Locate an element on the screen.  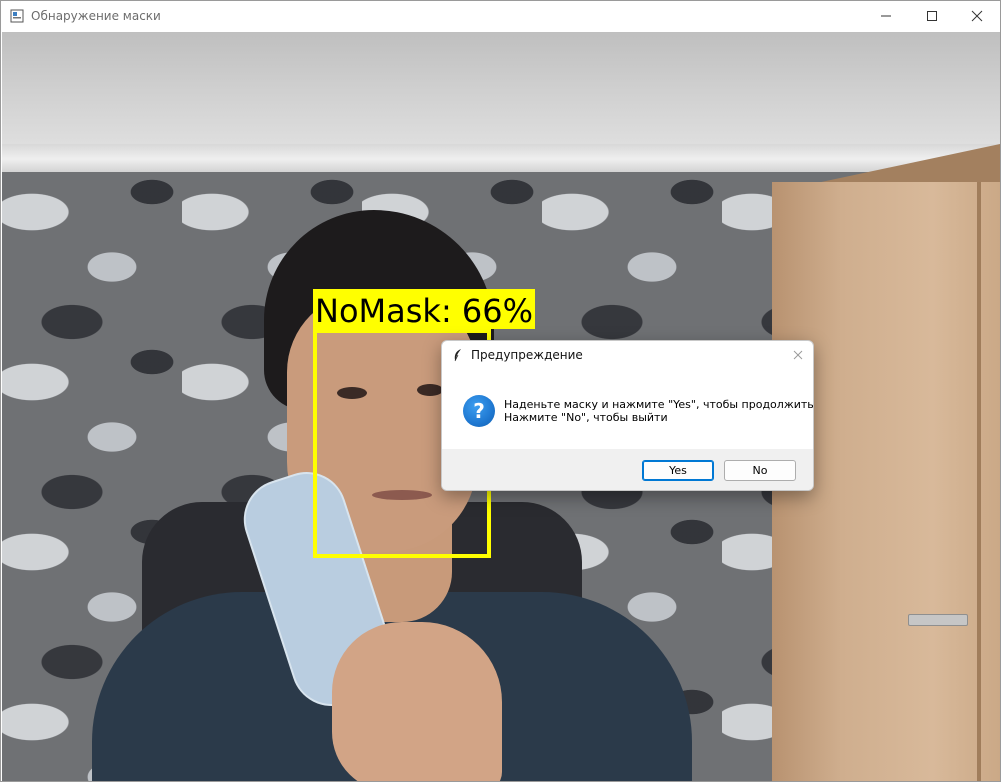
maximize-icon is located at coordinates (932, 16).